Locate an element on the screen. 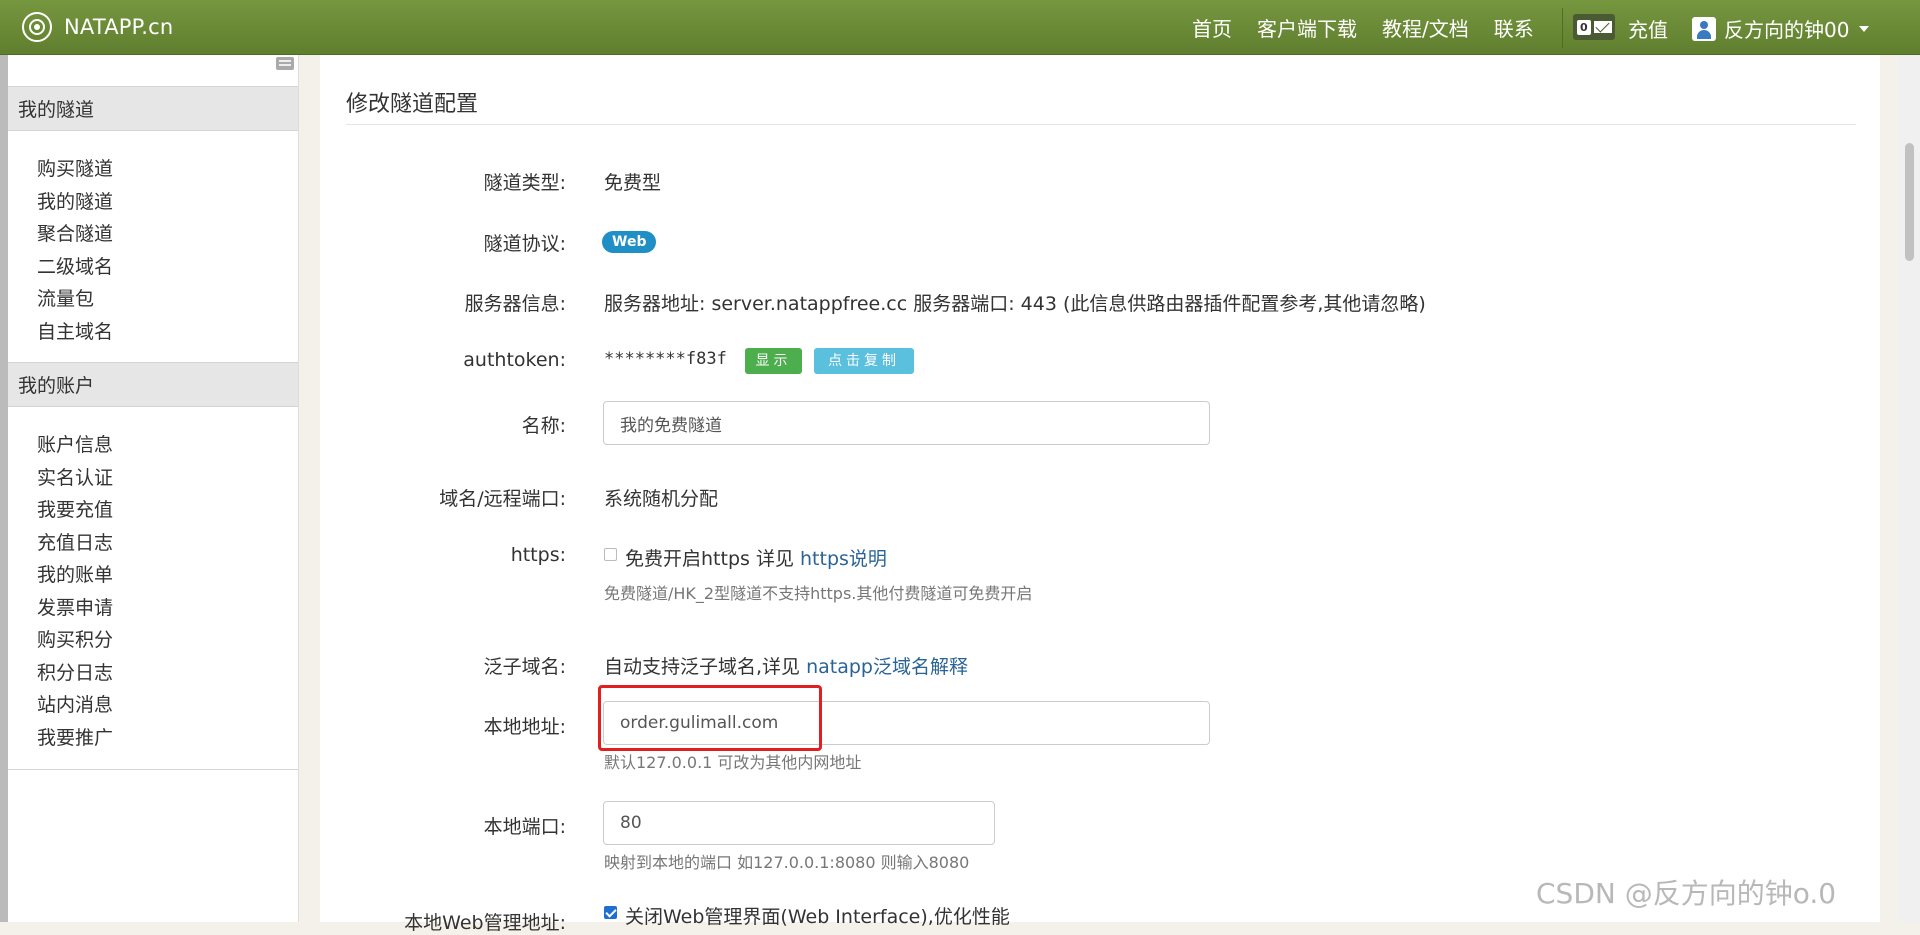 The width and height of the screenshot is (1920, 935). sidebar-collapse-icon is located at coordinates (285, 63).